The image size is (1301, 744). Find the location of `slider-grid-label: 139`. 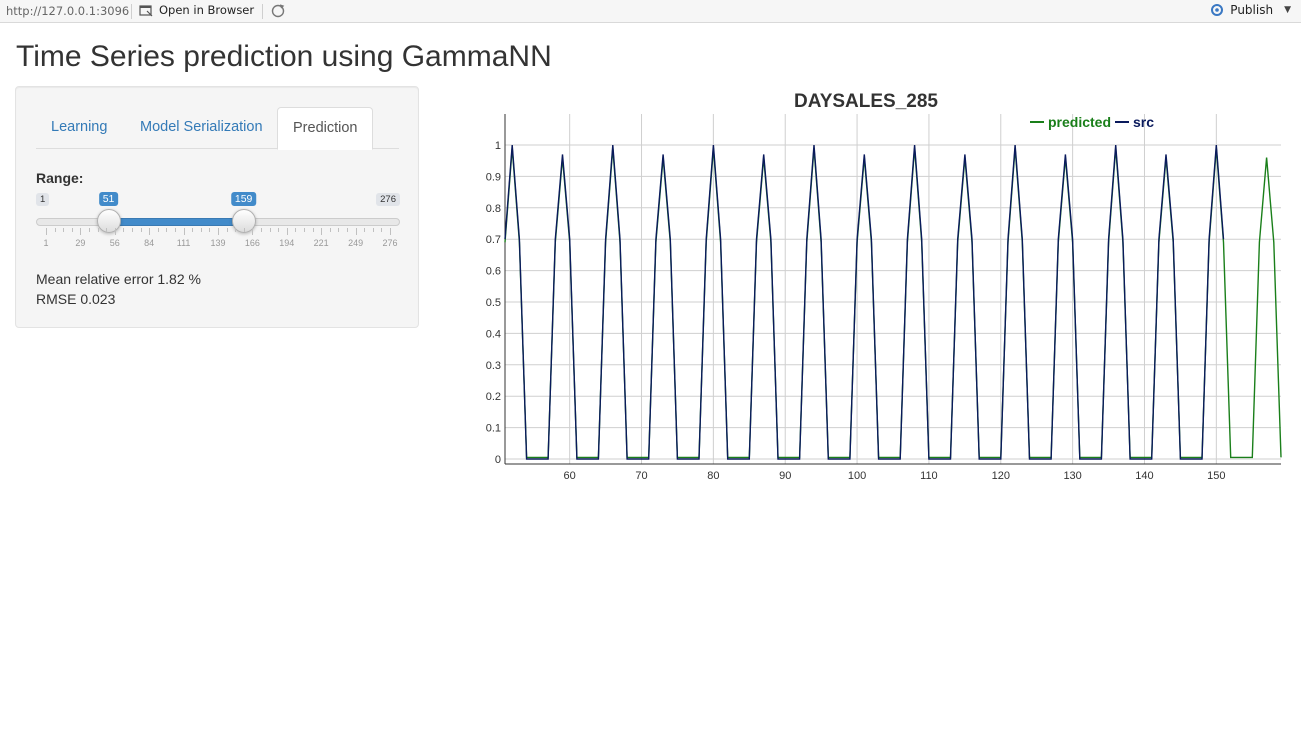

slider-grid-label: 139 is located at coordinates (218, 243).